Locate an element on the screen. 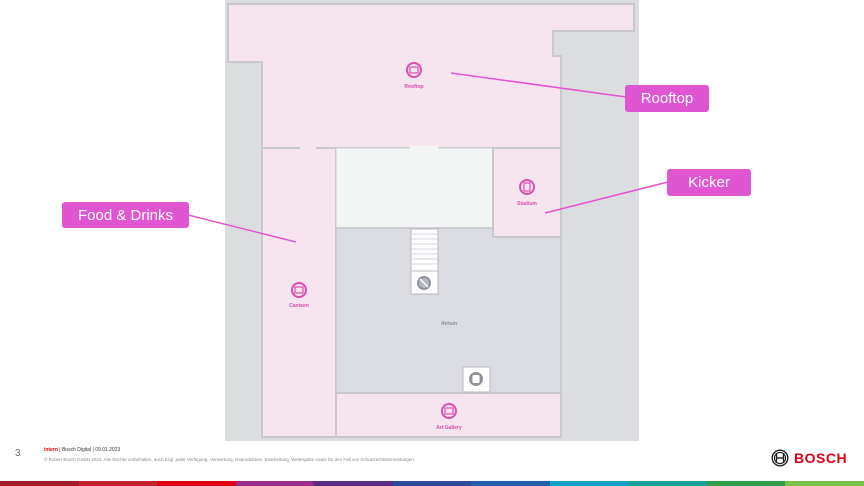  bosch-wordmark: BOSCH is located at coordinates (821, 458).